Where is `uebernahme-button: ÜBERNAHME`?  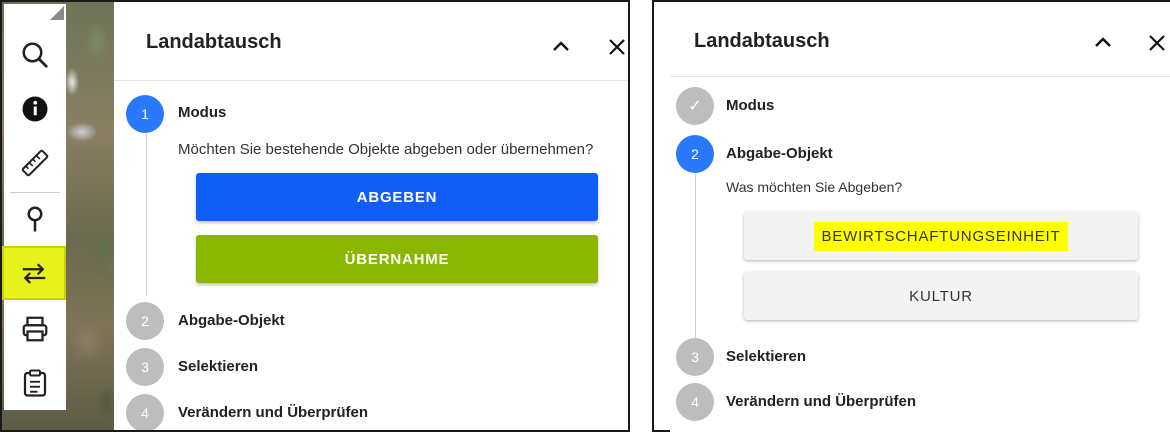
uebernahme-button: ÜBERNAHME is located at coordinates (397, 259).